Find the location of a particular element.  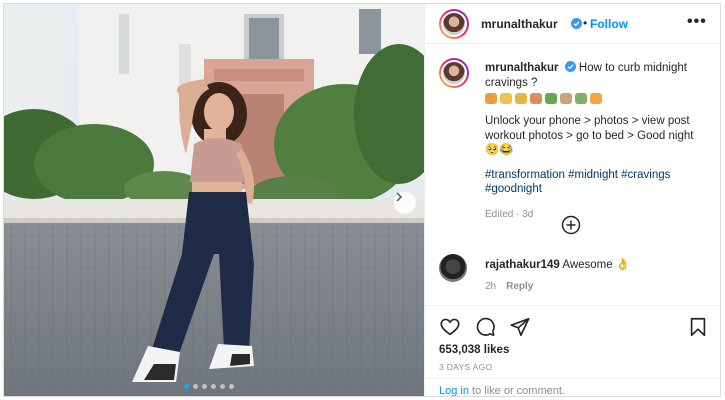

comment-text: Awesome 👌 is located at coordinates (596, 265).